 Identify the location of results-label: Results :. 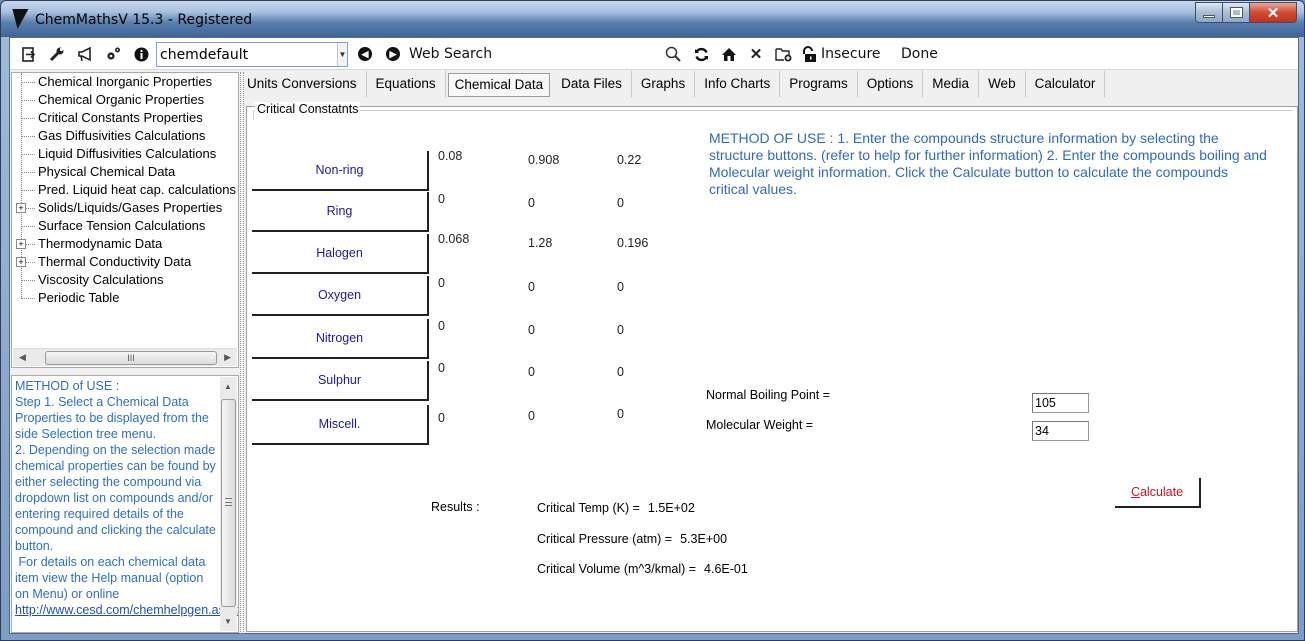
(455, 507).